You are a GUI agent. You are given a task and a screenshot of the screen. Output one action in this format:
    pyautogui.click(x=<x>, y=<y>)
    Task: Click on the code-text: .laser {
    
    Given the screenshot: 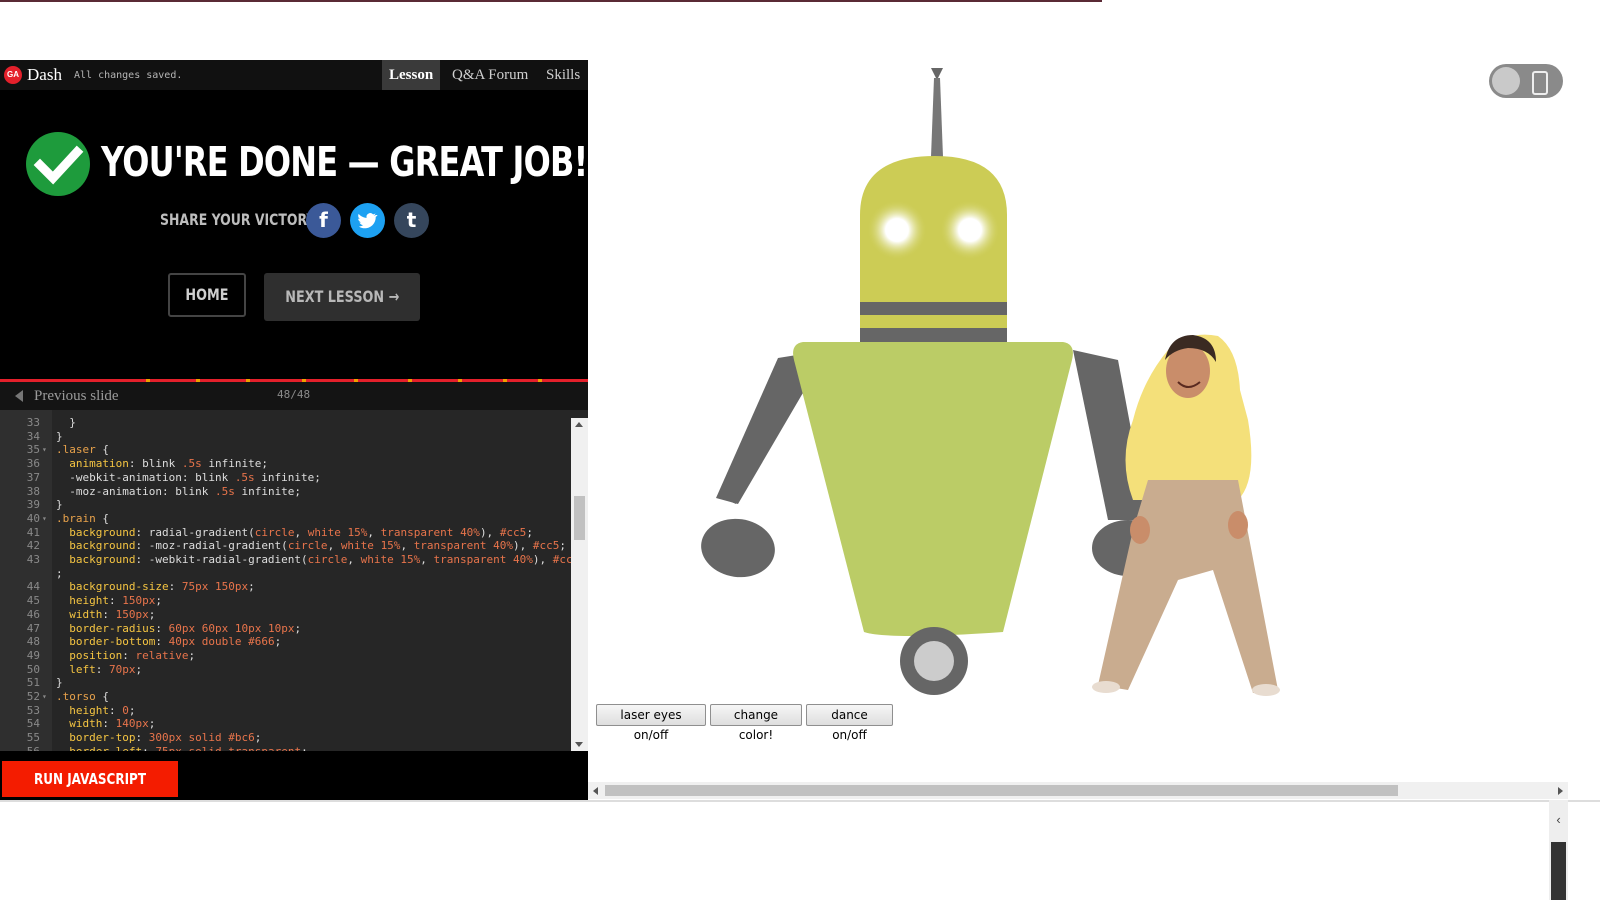 What is the action you would take?
    pyautogui.click(x=82, y=450)
    